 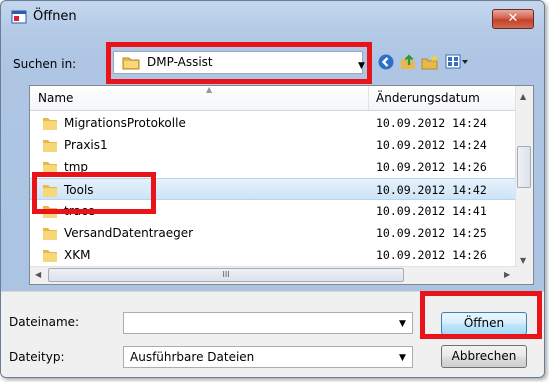 What do you see at coordinates (368, 98) in the screenshot?
I see `column-divider` at bounding box center [368, 98].